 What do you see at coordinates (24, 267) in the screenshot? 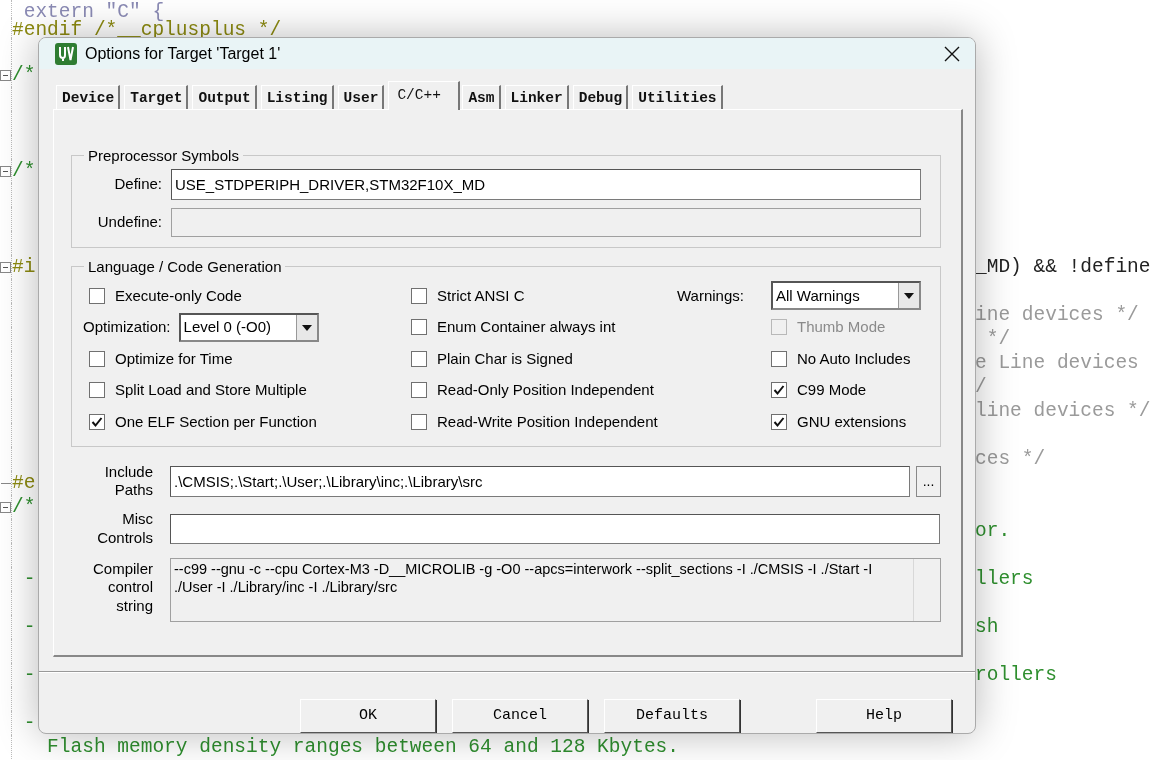
I see `code-text: #i` at bounding box center [24, 267].